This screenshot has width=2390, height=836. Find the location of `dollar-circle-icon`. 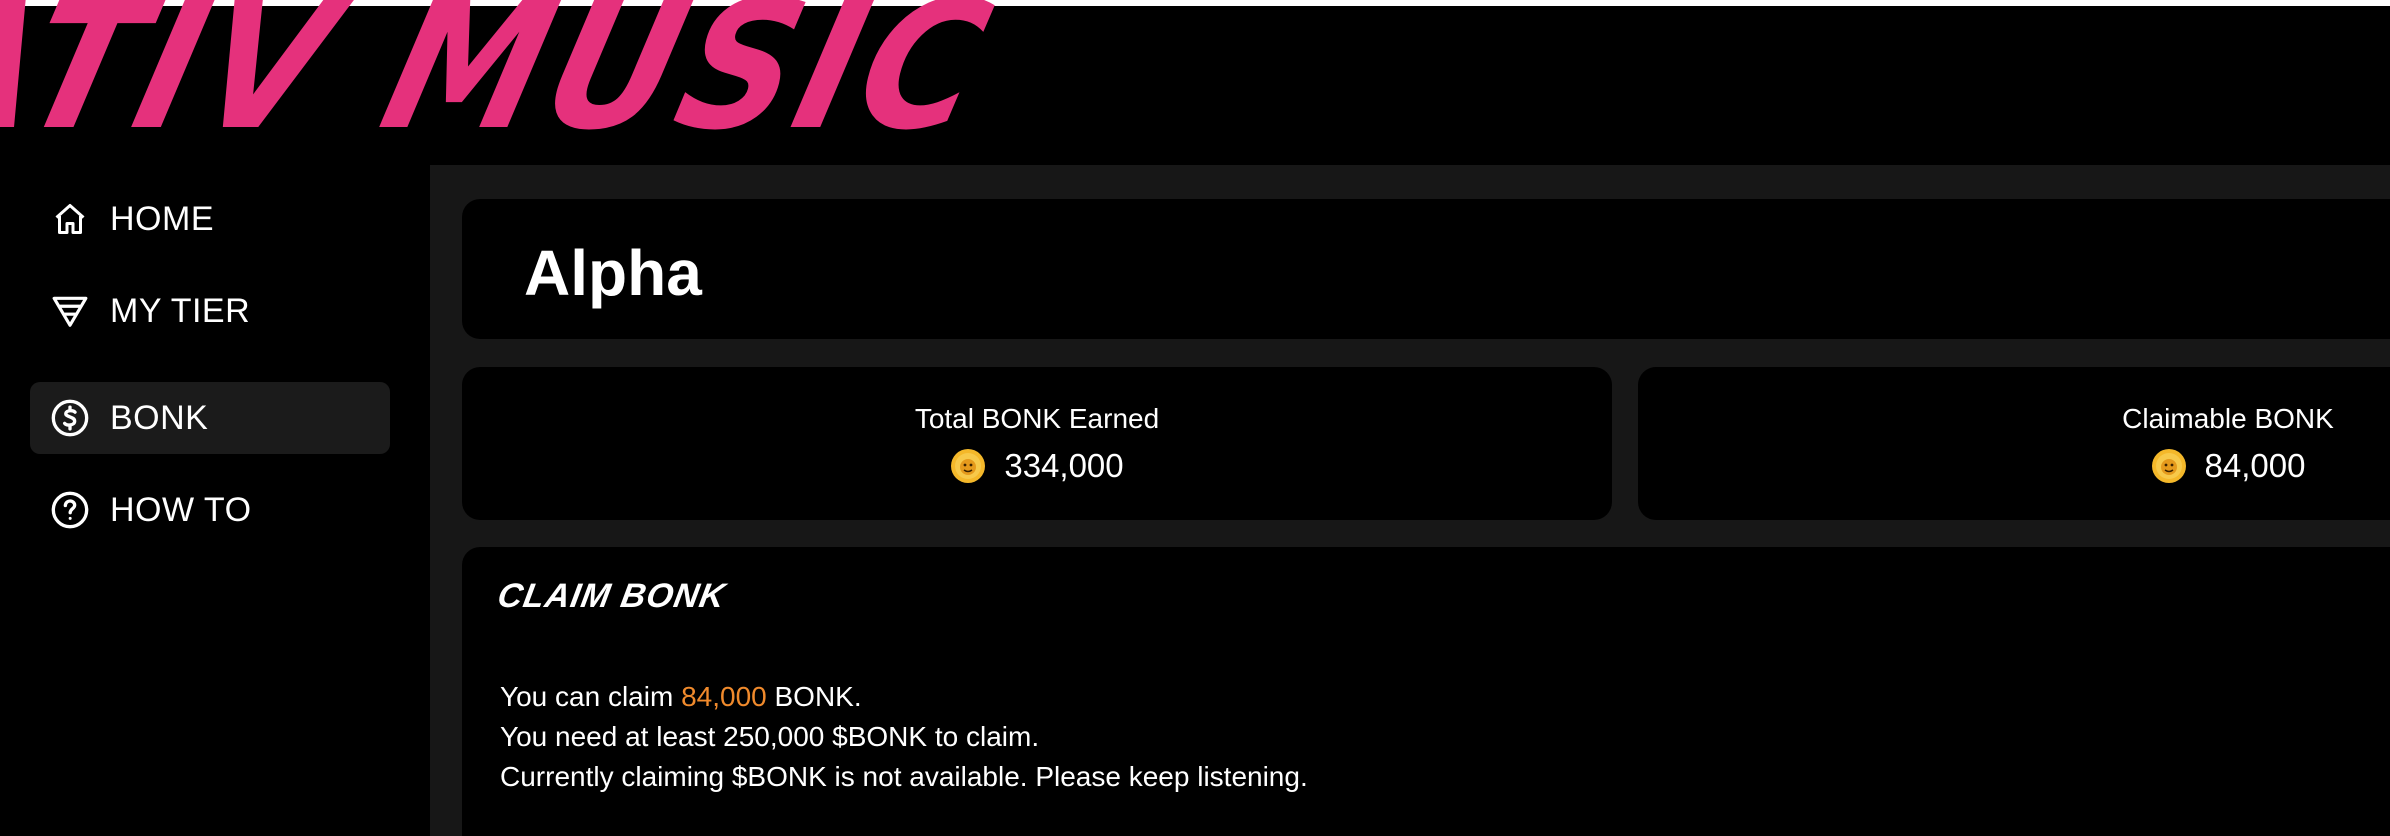

dollar-circle-icon is located at coordinates (70, 418).